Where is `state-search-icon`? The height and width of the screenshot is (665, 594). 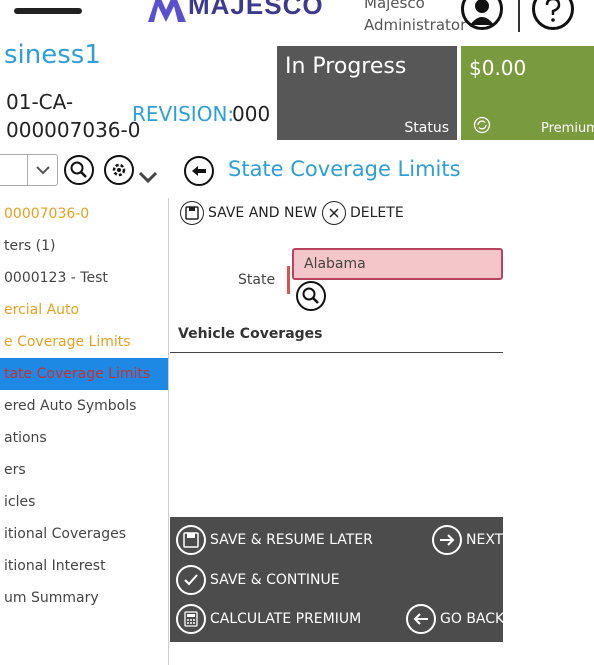
state-search-icon is located at coordinates (311, 296).